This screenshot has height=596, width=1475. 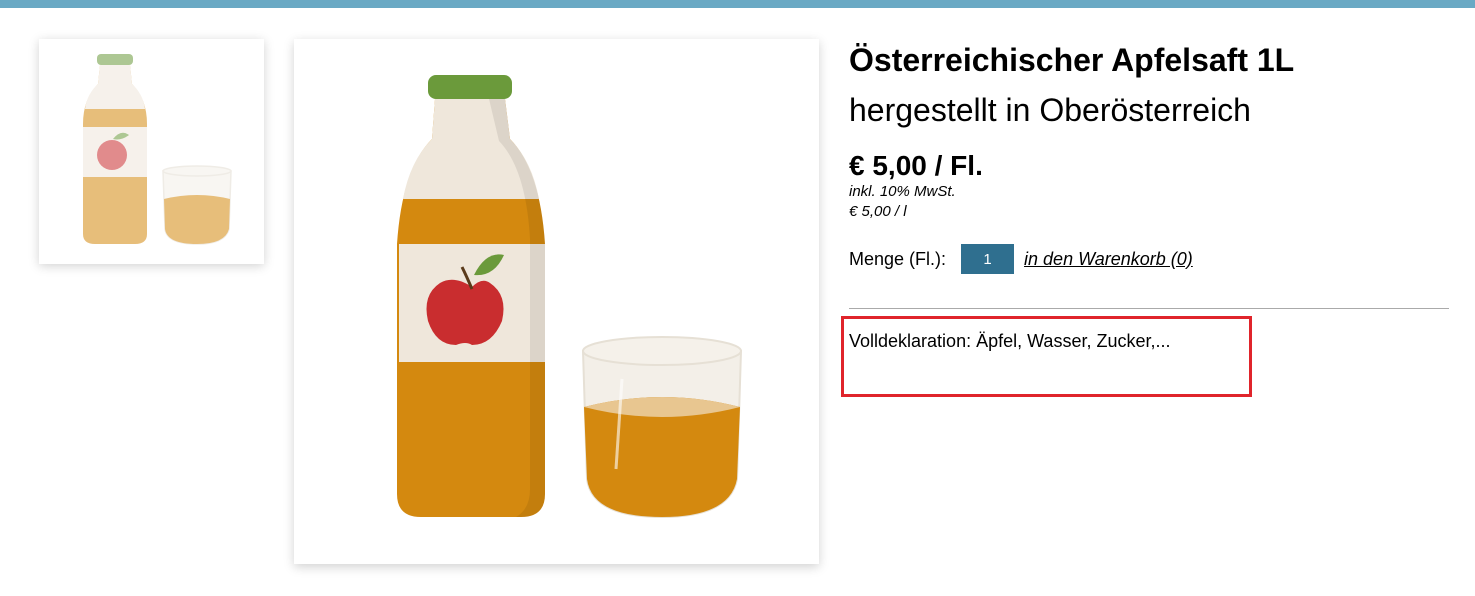 What do you see at coordinates (988, 259) in the screenshot?
I see `quantity-input` at bounding box center [988, 259].